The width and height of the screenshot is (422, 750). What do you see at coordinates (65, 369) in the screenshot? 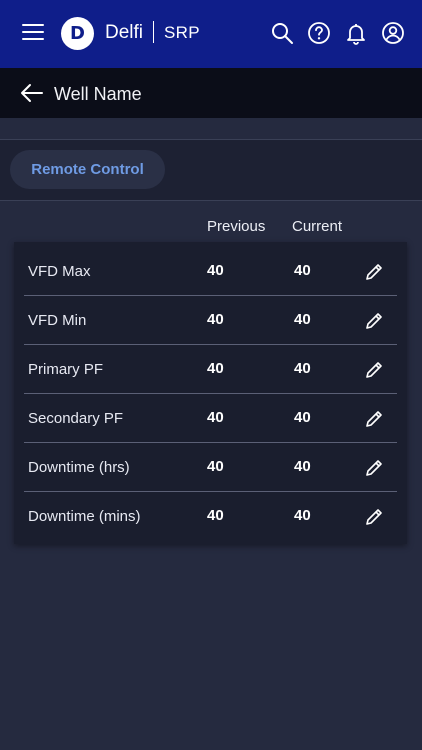
I see `row-label: Primary PF` at bounding box center [65, 369].